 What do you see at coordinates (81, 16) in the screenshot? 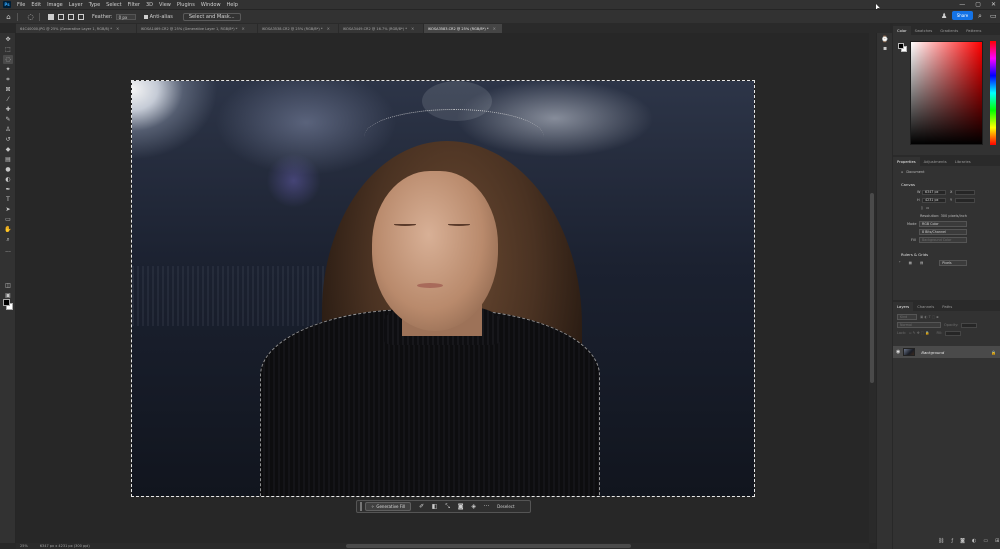
I see `intersect-selection-icon` at bounding box center [81, 16].